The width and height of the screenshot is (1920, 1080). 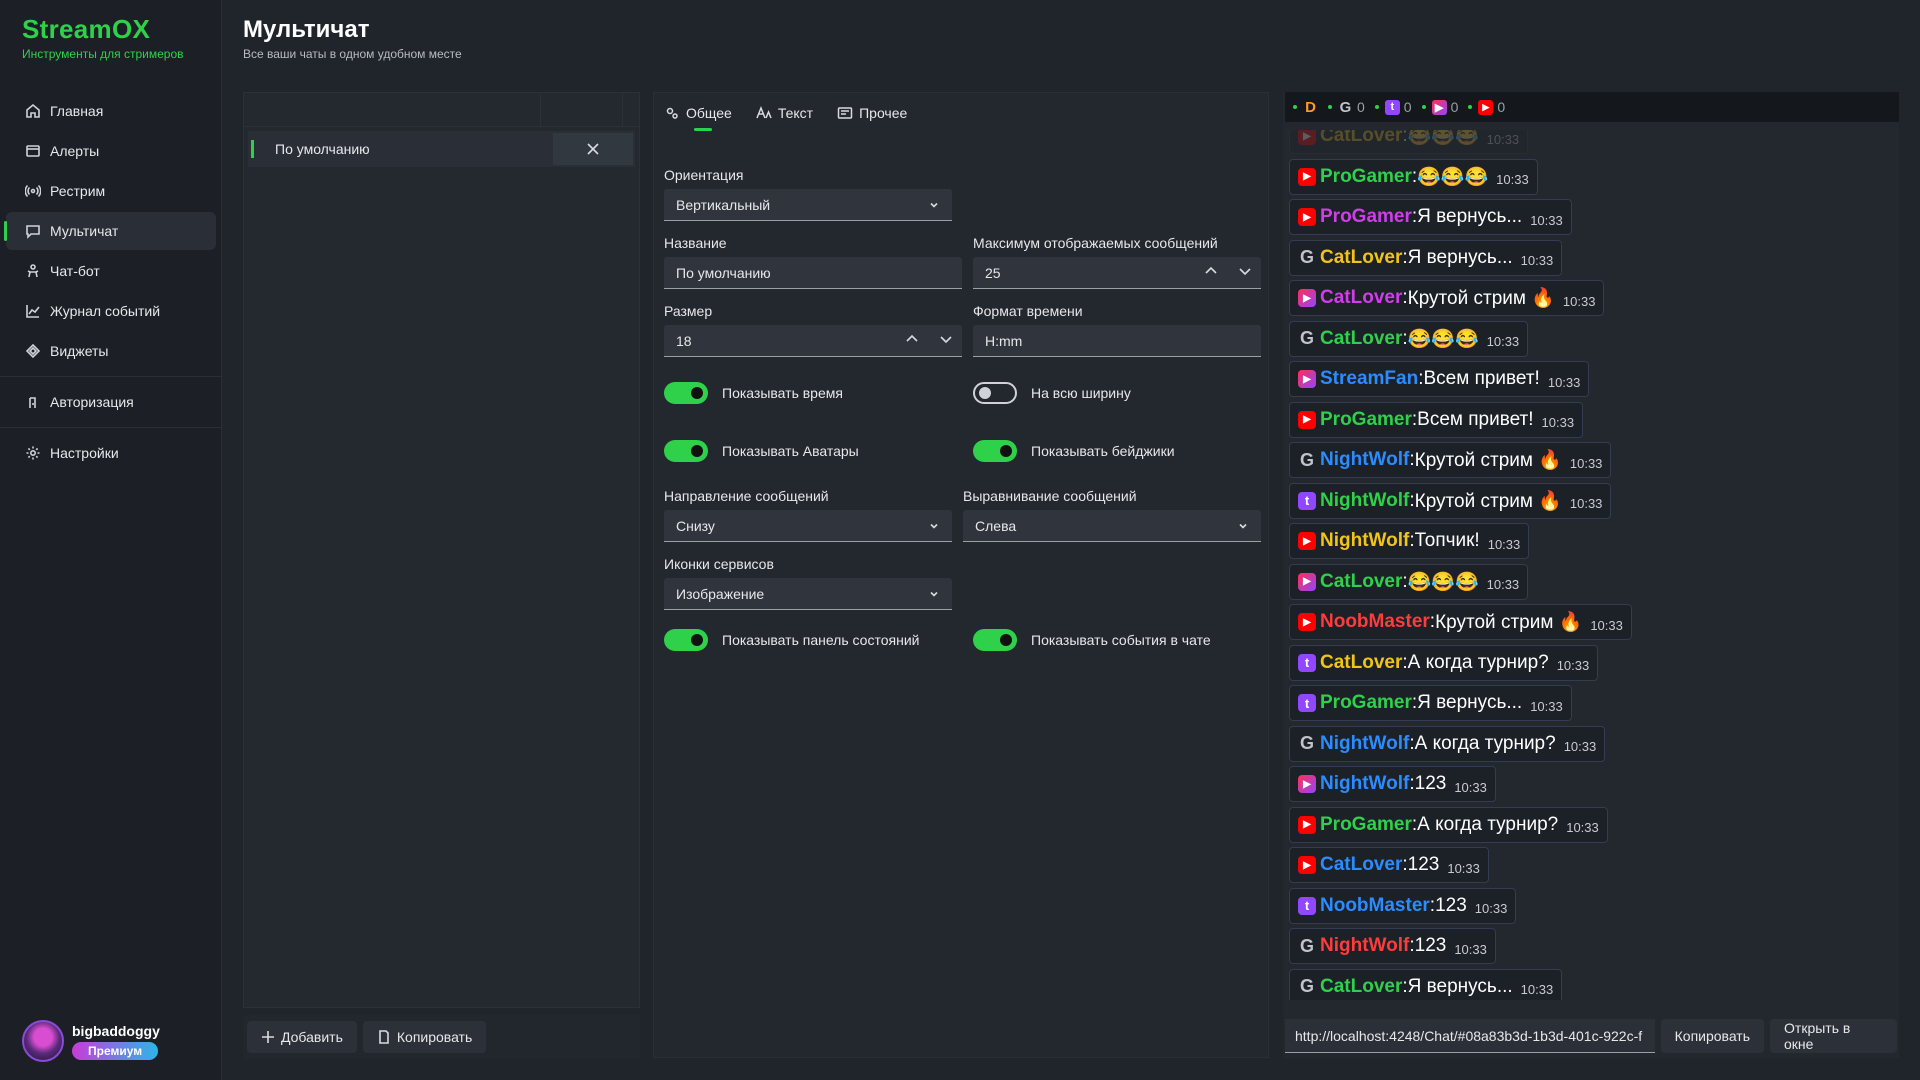 What do you see at coordinates (813, 273) in the screenshot?
I see `name-input: По умолчанию` at bounding box center [813, 273].